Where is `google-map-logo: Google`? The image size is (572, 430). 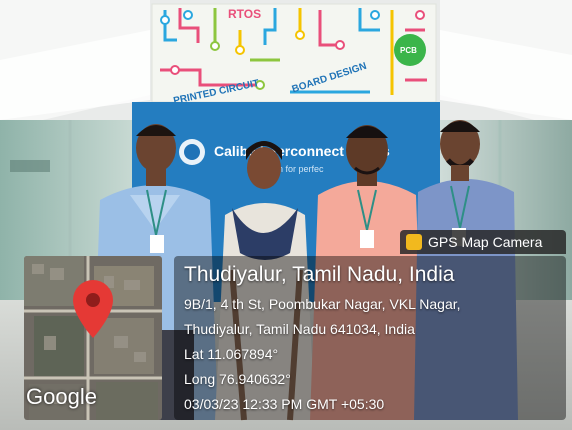 google-map-logo: Google is located at coordinates (61, 396).